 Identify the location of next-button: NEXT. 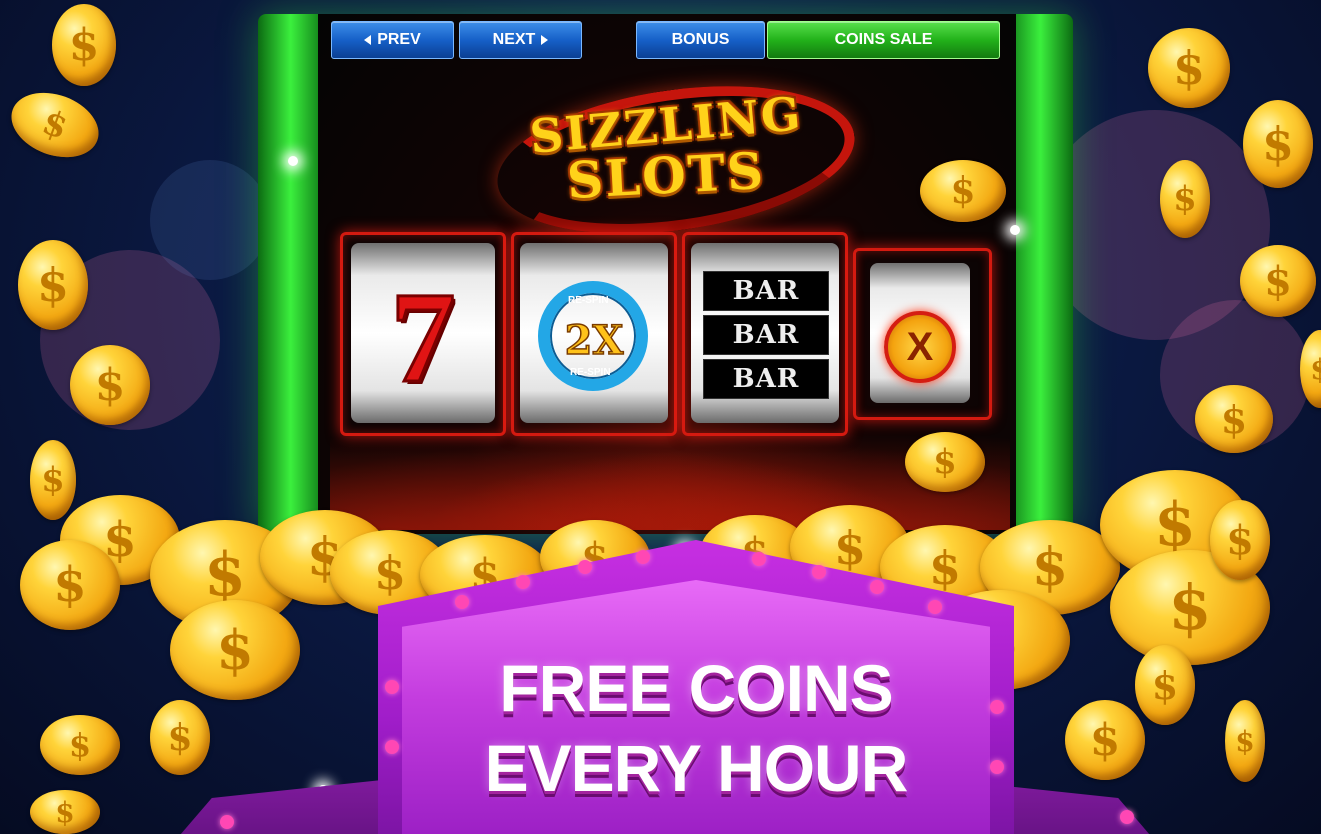
(520, 40).